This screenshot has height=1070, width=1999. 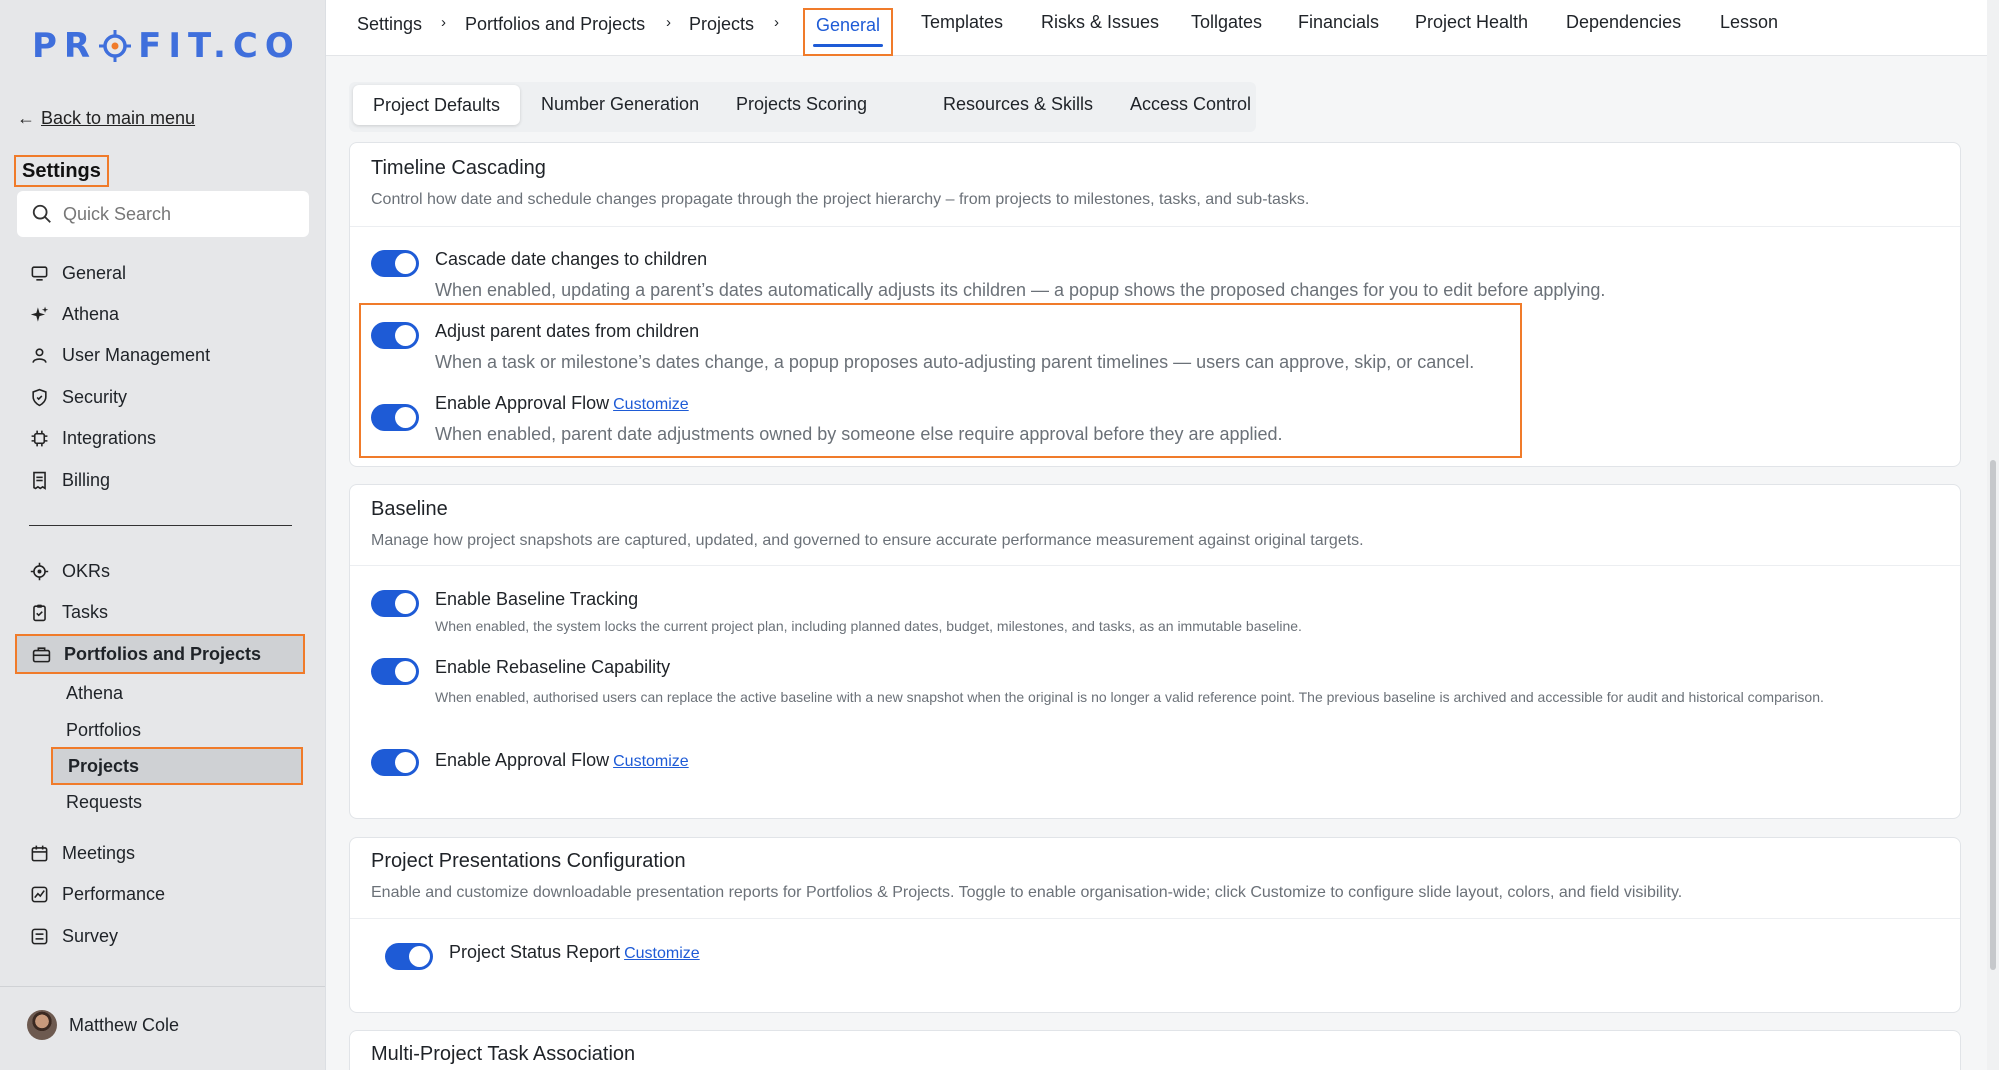 What do you see at coordinates (662, 953) in the screenshot?
I see `project-status-customize-link: Customize` at bounding box center [662, 953].